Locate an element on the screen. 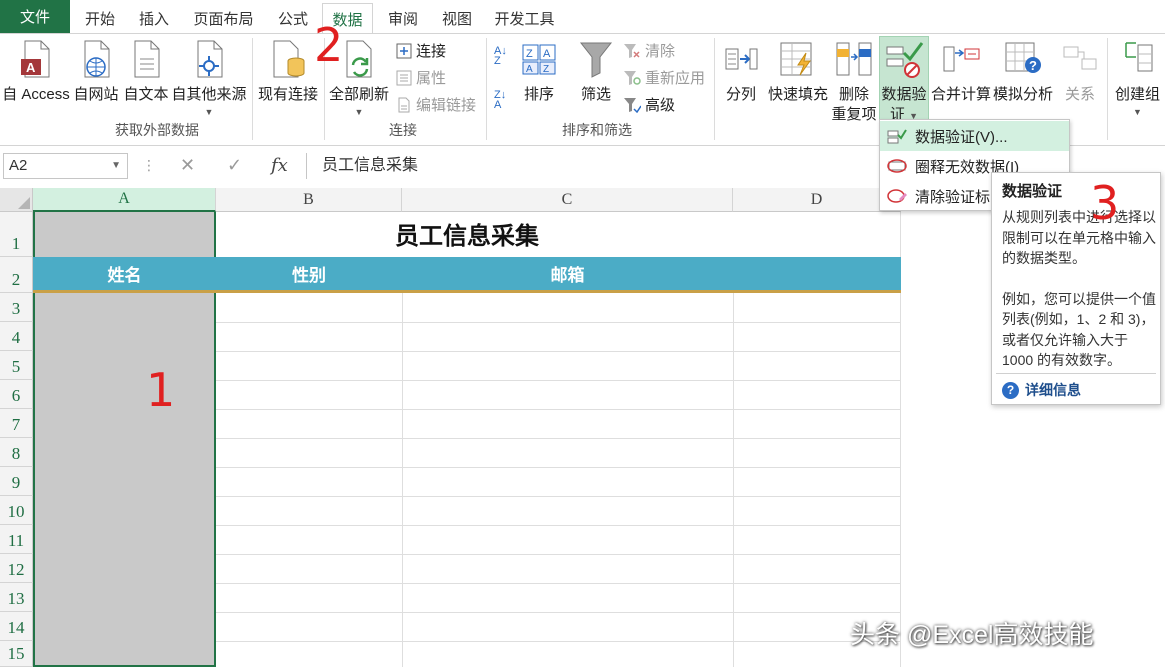 Image resolution: width=1165 pixels, height=667 pixels. row-header: 2 is located at coordinates (16, 275).